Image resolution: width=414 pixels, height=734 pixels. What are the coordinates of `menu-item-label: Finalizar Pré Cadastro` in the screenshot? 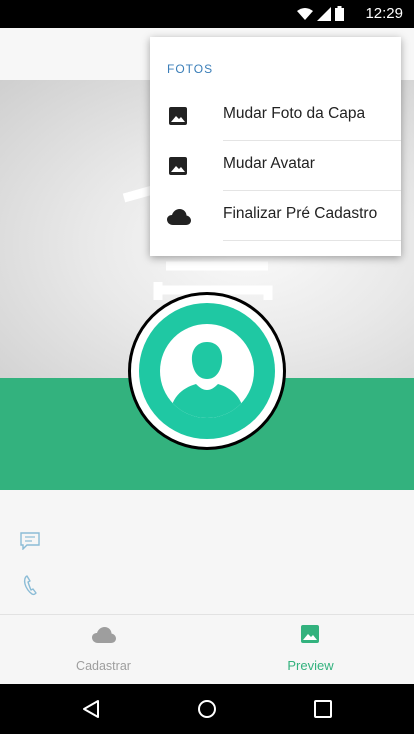 It's located at (300, 213).